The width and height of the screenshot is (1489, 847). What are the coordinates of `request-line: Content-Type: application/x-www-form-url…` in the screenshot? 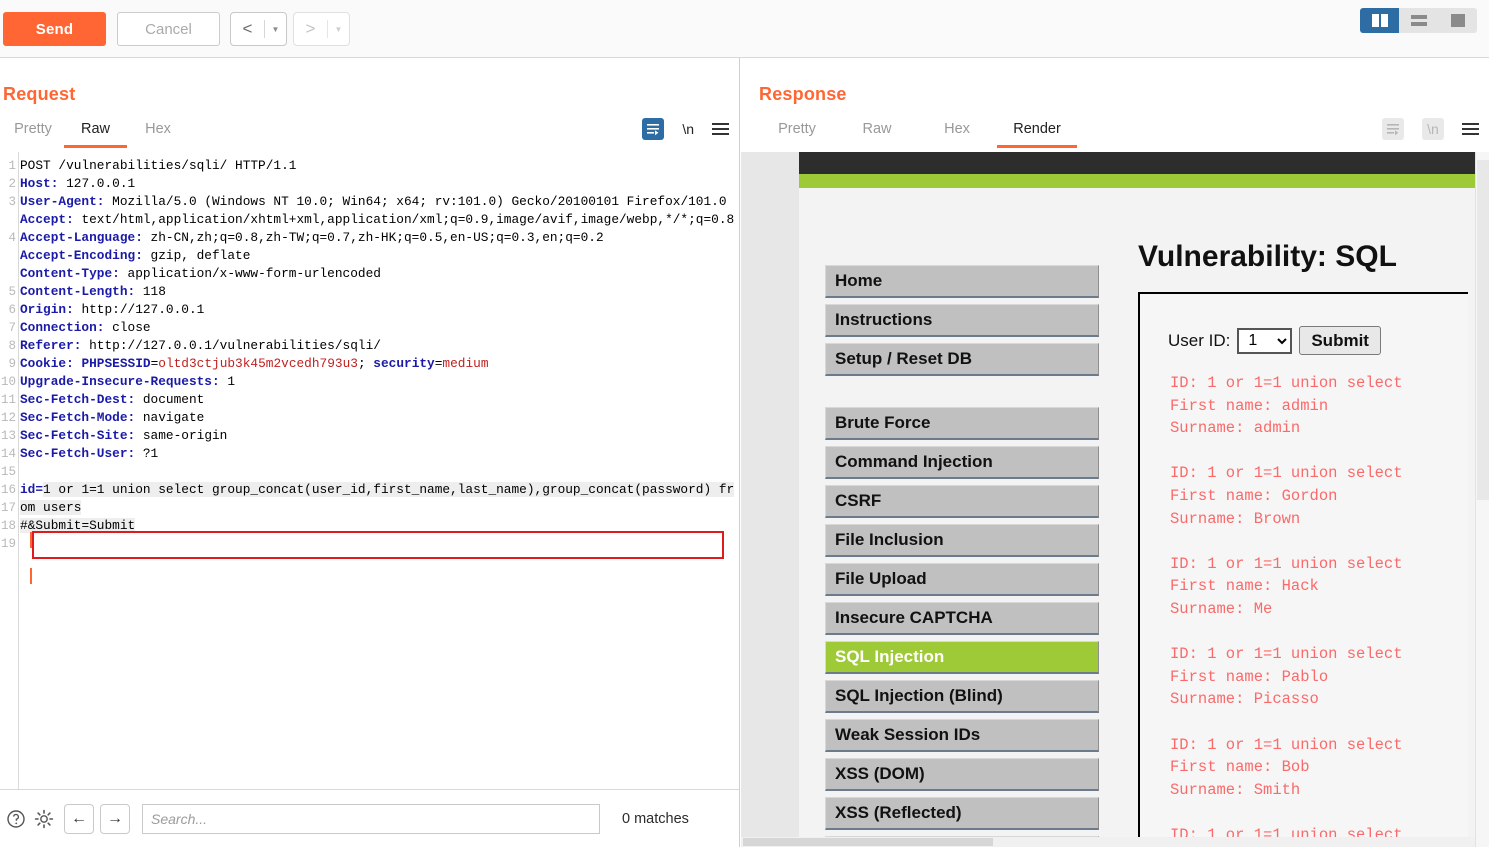 It's located at (200, 273).